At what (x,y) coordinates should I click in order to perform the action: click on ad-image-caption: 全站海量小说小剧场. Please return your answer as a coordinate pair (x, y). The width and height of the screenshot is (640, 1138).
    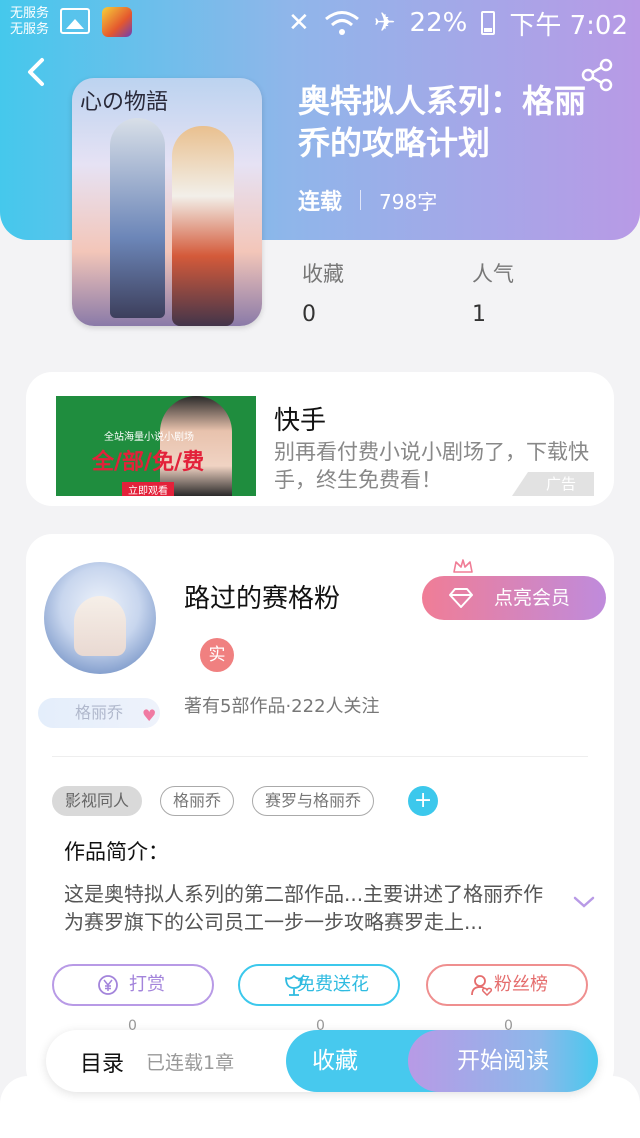
    Looking at the image, I should click on (149, 437).